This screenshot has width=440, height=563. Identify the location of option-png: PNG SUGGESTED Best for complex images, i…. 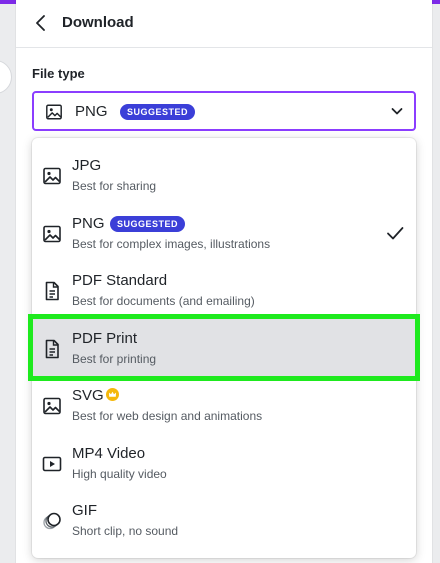
(224, 232).